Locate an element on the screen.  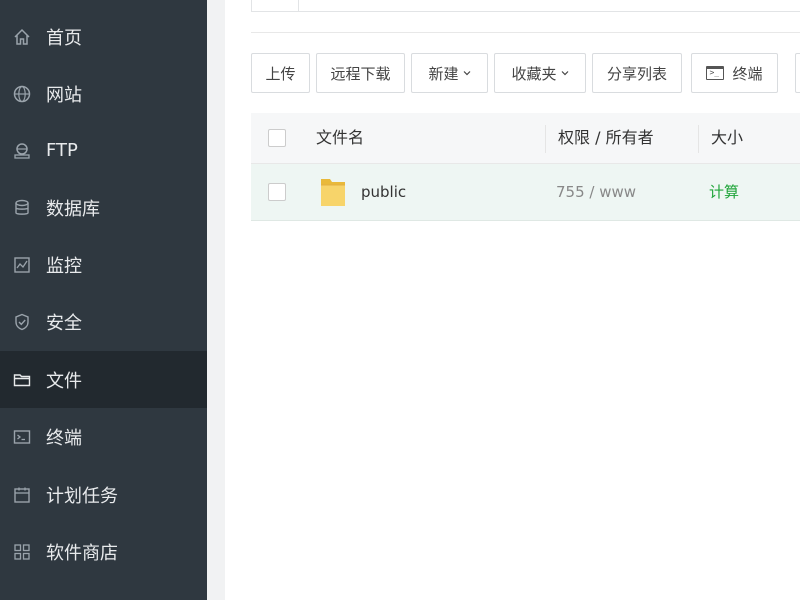
share-list-label: 分享列表 is located at coordinates (636, 73).